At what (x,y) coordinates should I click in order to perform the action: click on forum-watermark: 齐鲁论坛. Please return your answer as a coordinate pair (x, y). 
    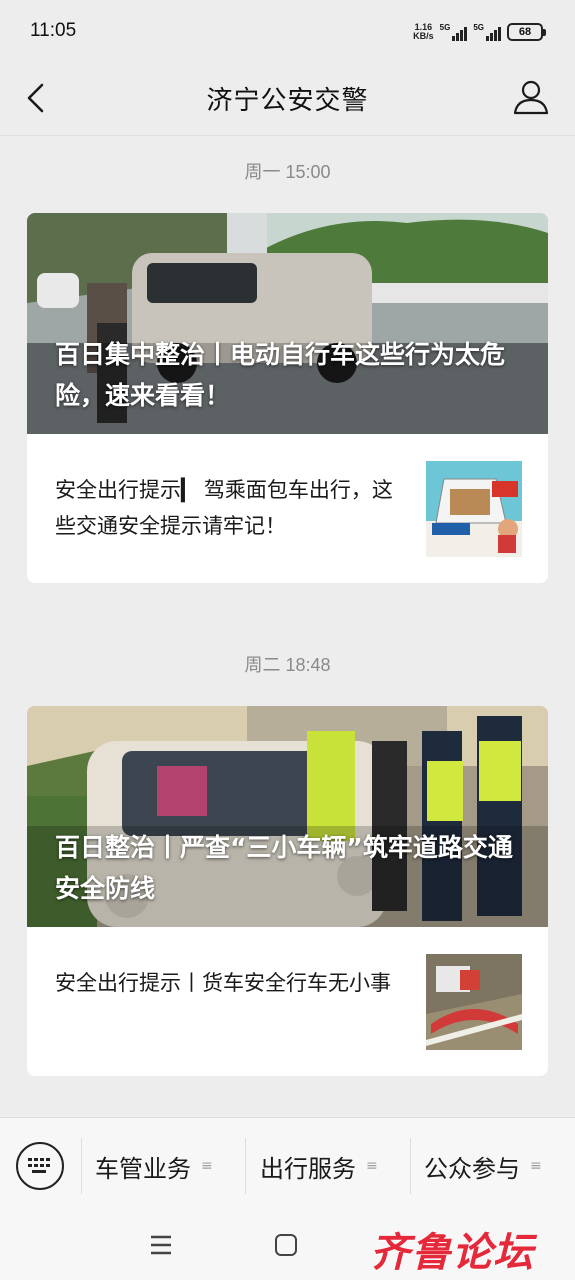
    Looking at the image, I should click on (452, 1253).